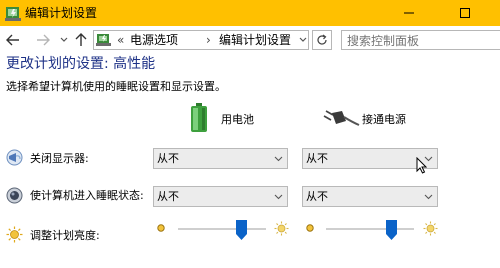 Image resolution: width=500 pixels, height=268 pixels. What do you see at coordinates (65, 235) in the screenshot?
I see `brightness-label: 调整计划亮度:` at bounding box center [65, 235].